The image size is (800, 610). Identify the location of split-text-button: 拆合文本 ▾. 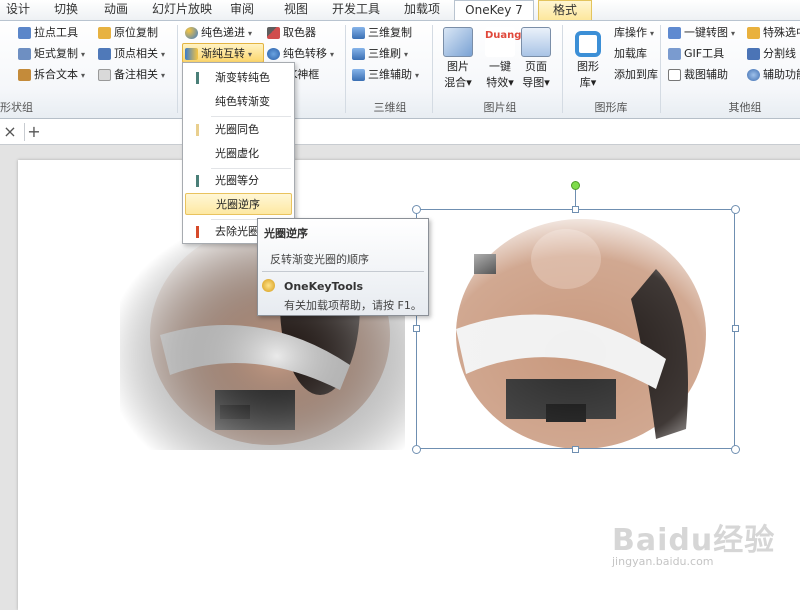
(50, 75).